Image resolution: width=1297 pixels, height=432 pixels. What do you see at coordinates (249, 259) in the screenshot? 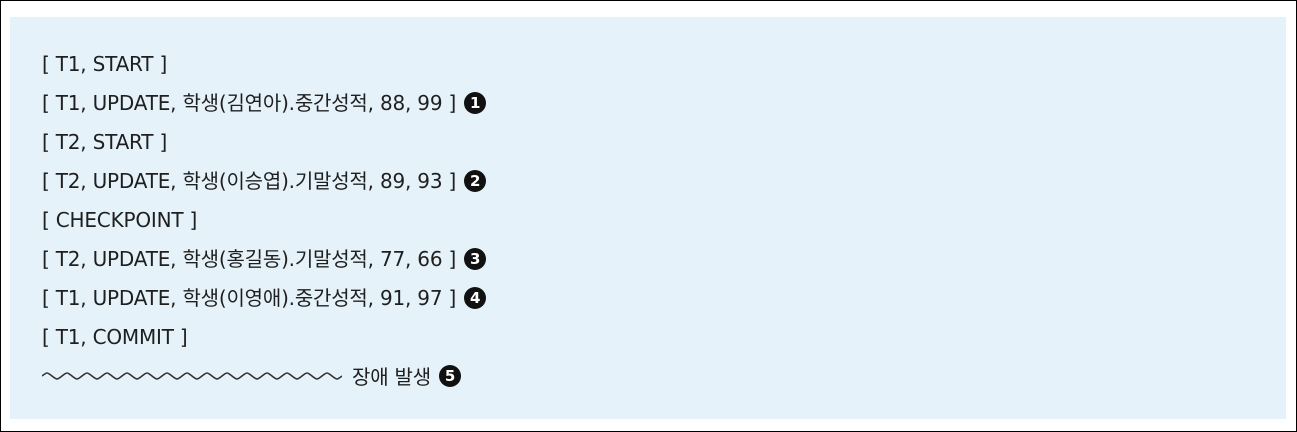
I see `log-line-text: [ T2, UPDATE, 학생(홍길동).기말성적, 77, 66 ]` at bounding box center [249, 259].